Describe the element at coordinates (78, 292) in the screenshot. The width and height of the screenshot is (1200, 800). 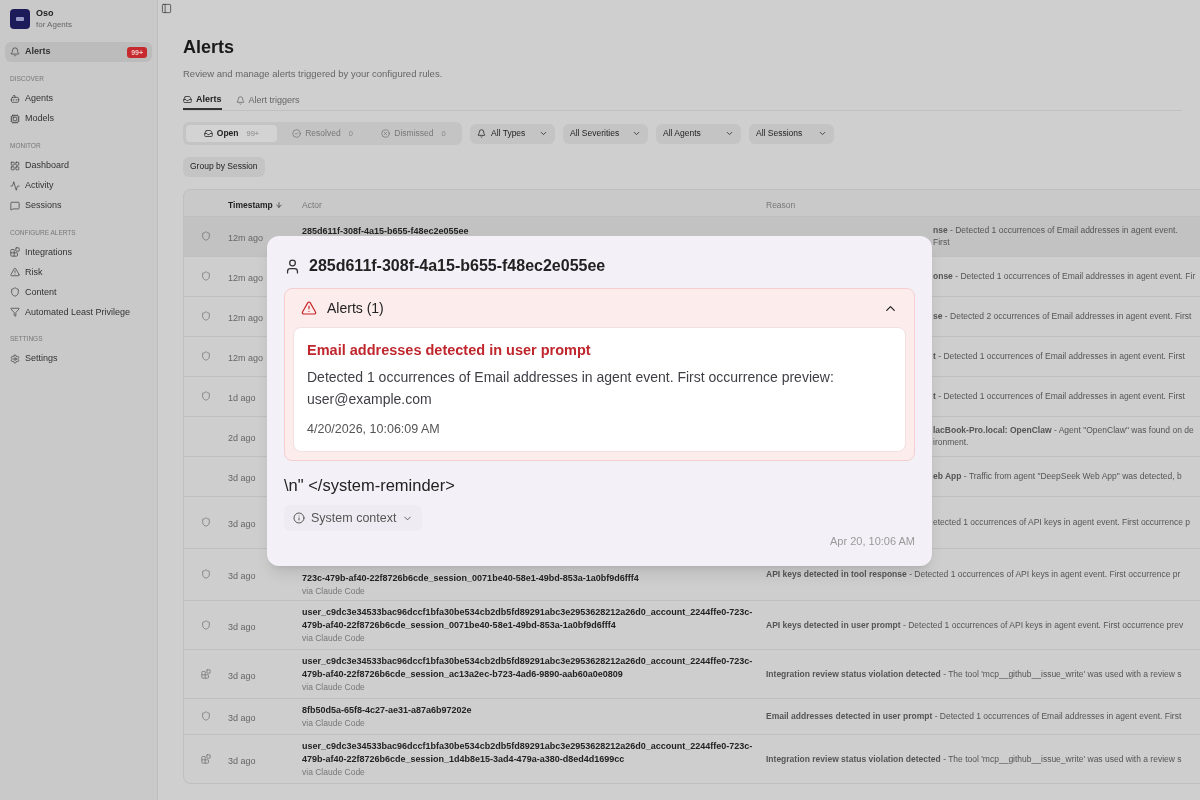
I see `nav-item: Content` at that location.